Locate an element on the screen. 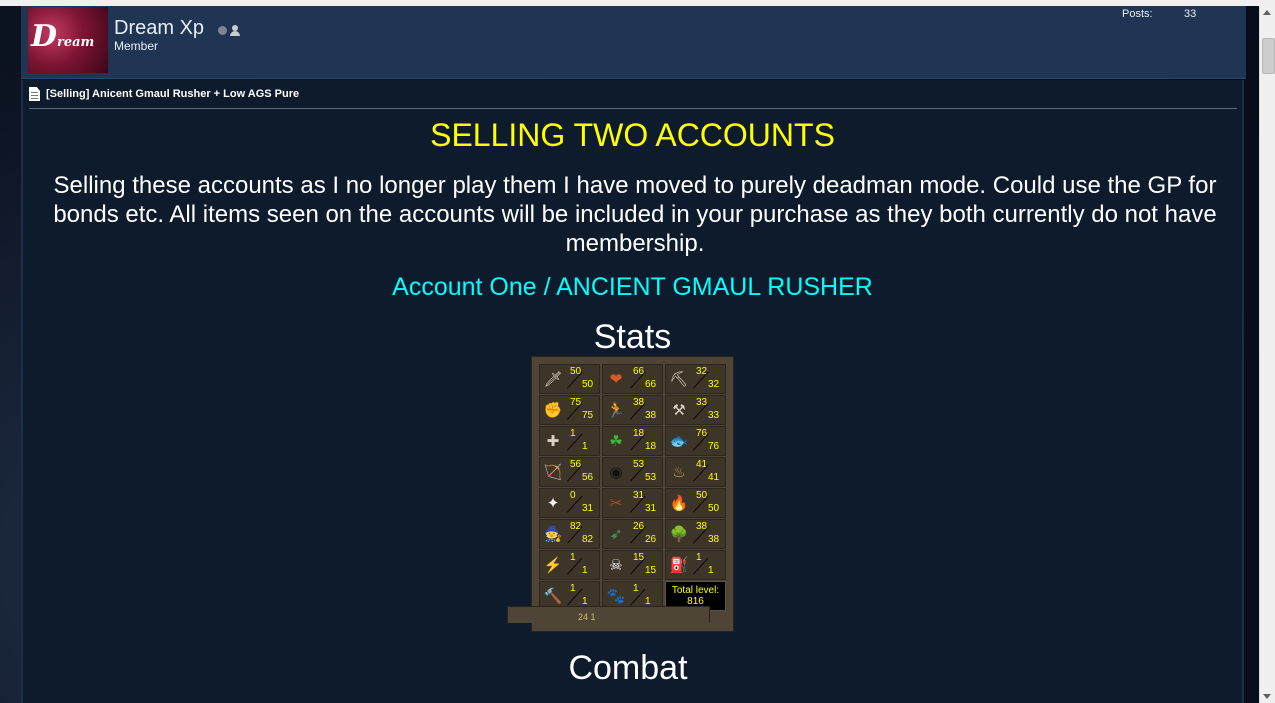 Image resolution: width=1275 pixels, height=703 pixels. skill-max-level: 82 is located at coordinates (588, 539).